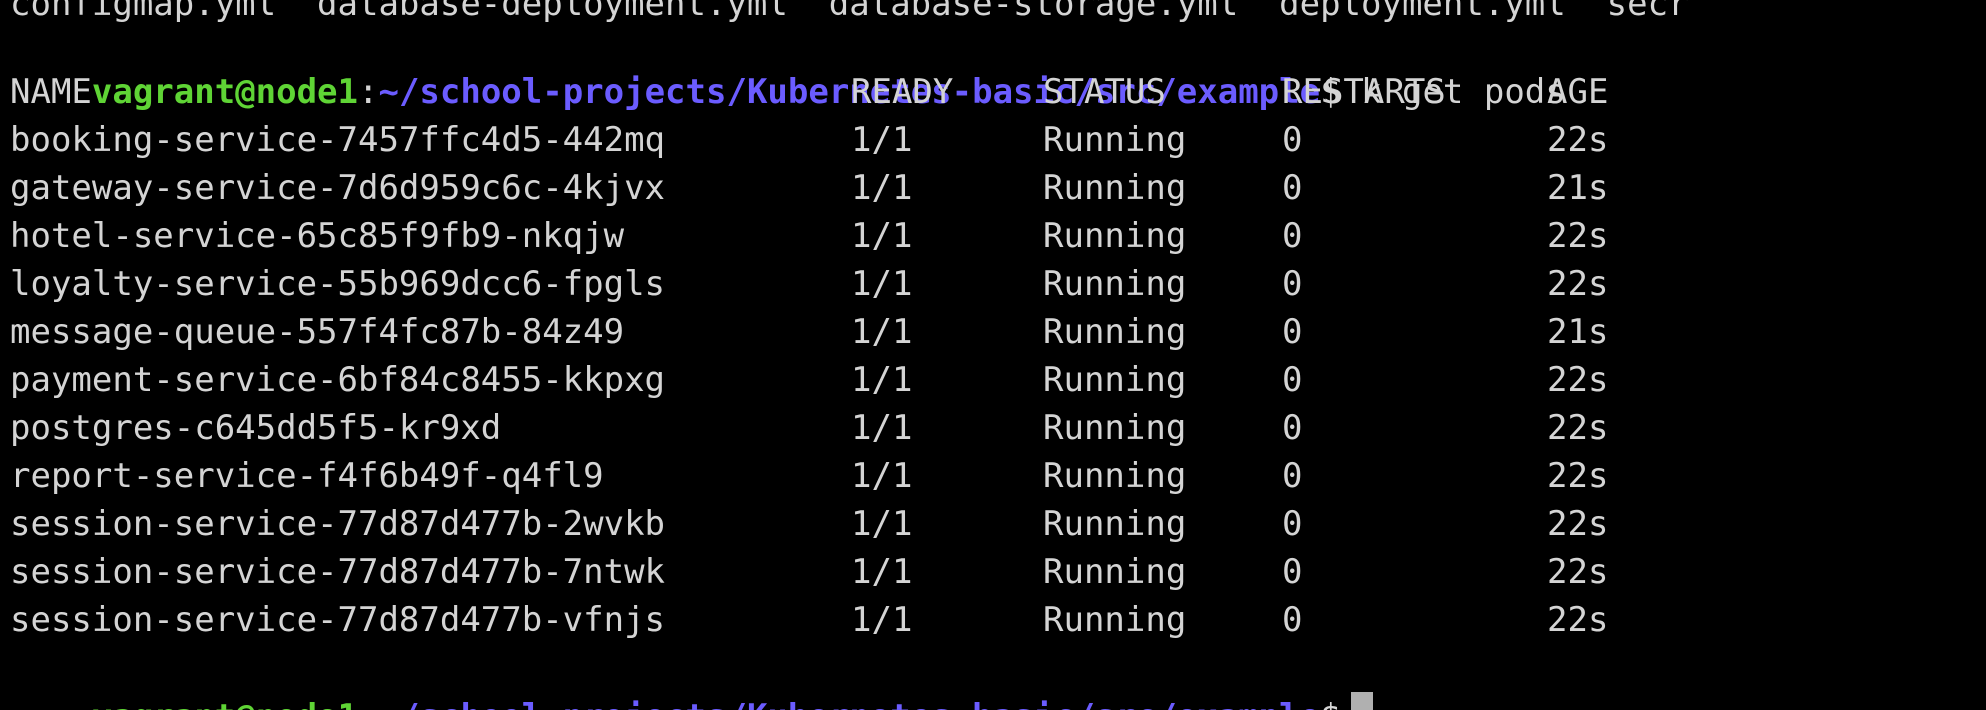 Image resolution: width=1986 pixels, height=710 pixels. Describe the element at coordinates (338, 188) in the screenshot. I see `pod-name: gateway-service-7d6d959c6c-4kjvx` at that location.